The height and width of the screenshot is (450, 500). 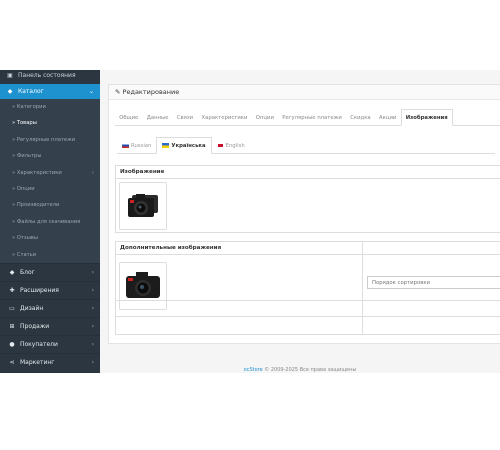 What do you see at coordinates (38, 205) in the screenshot?
I see `sidebar-subitem-label: Производители` at bounding box center [38, 205].